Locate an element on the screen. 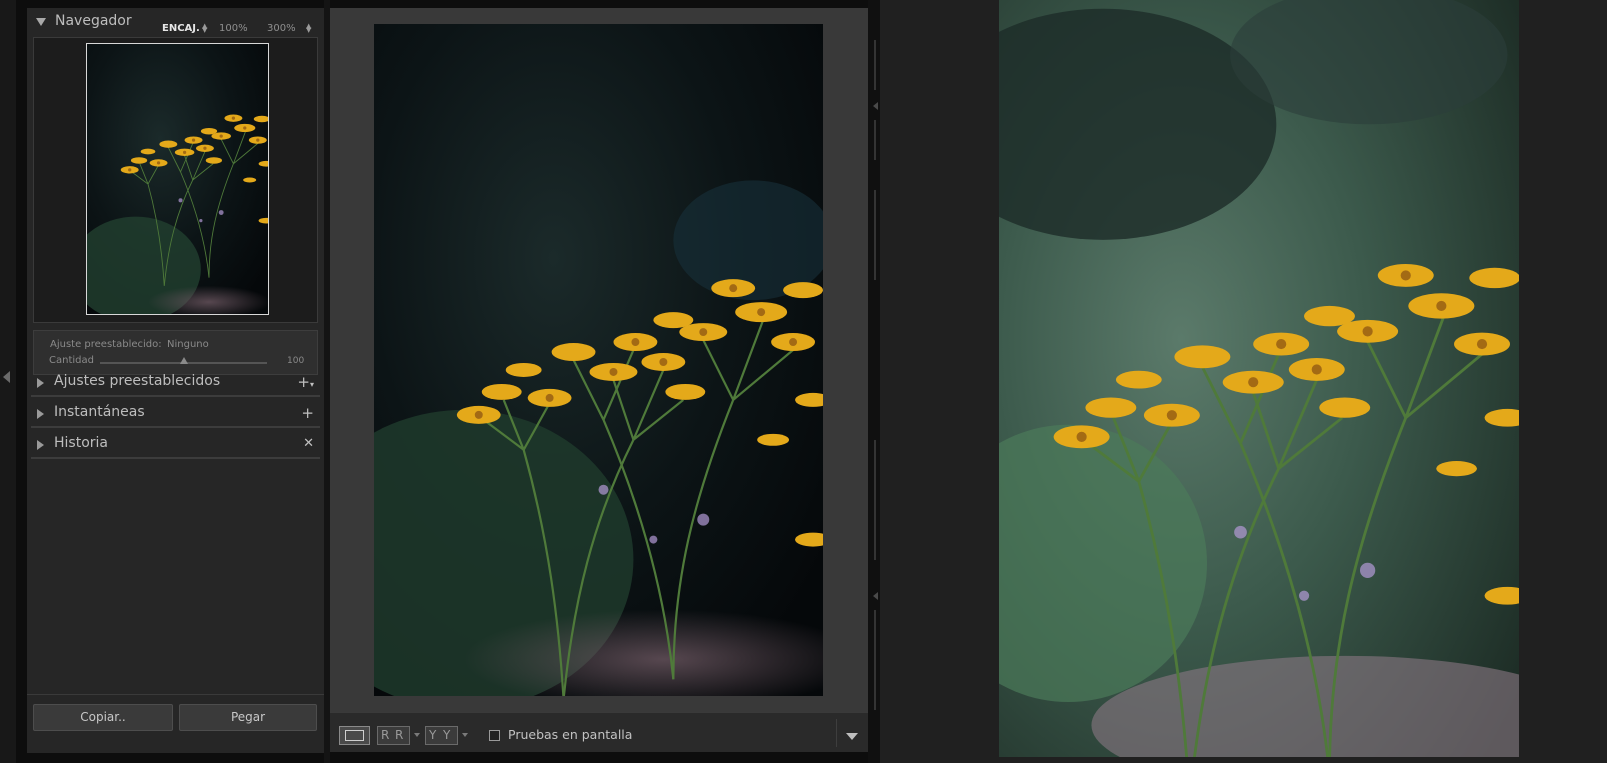 The image size is (1607, 763). zoom-100-option: 100% is located at coordinates (233, 28).